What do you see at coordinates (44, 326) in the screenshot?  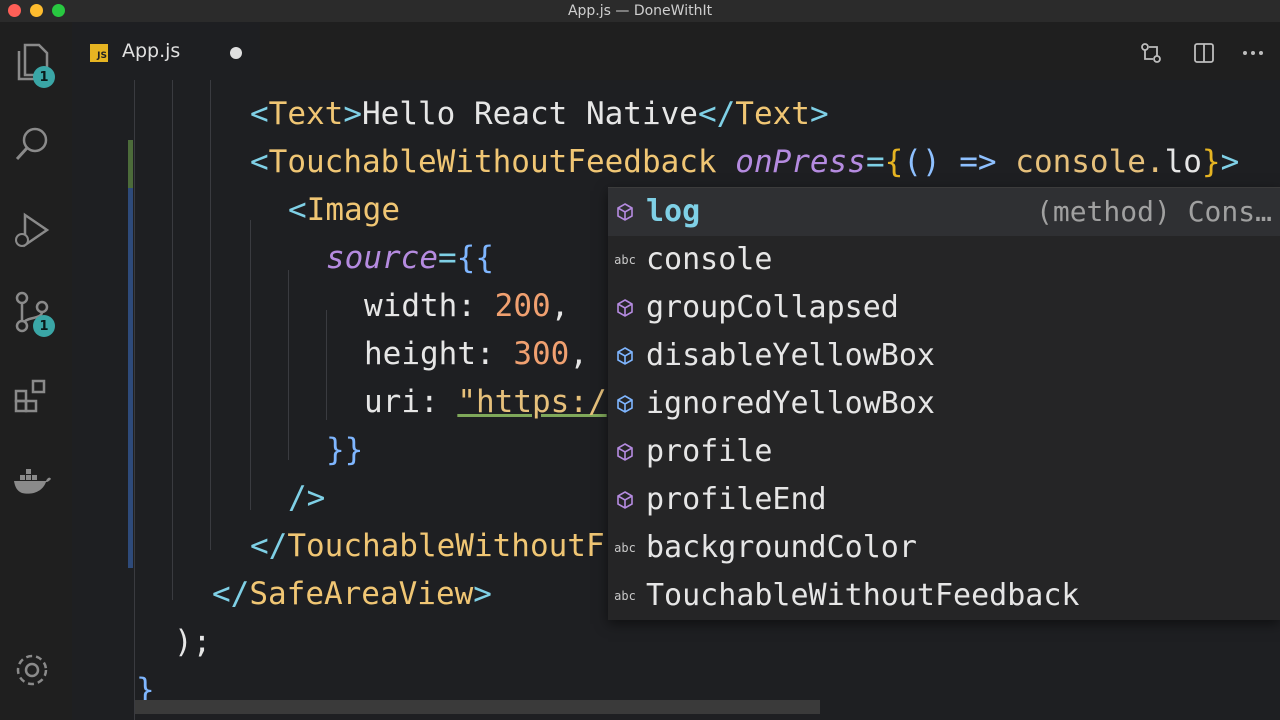 I see `source-control-badge: 1` at bounding box center [44, 326].